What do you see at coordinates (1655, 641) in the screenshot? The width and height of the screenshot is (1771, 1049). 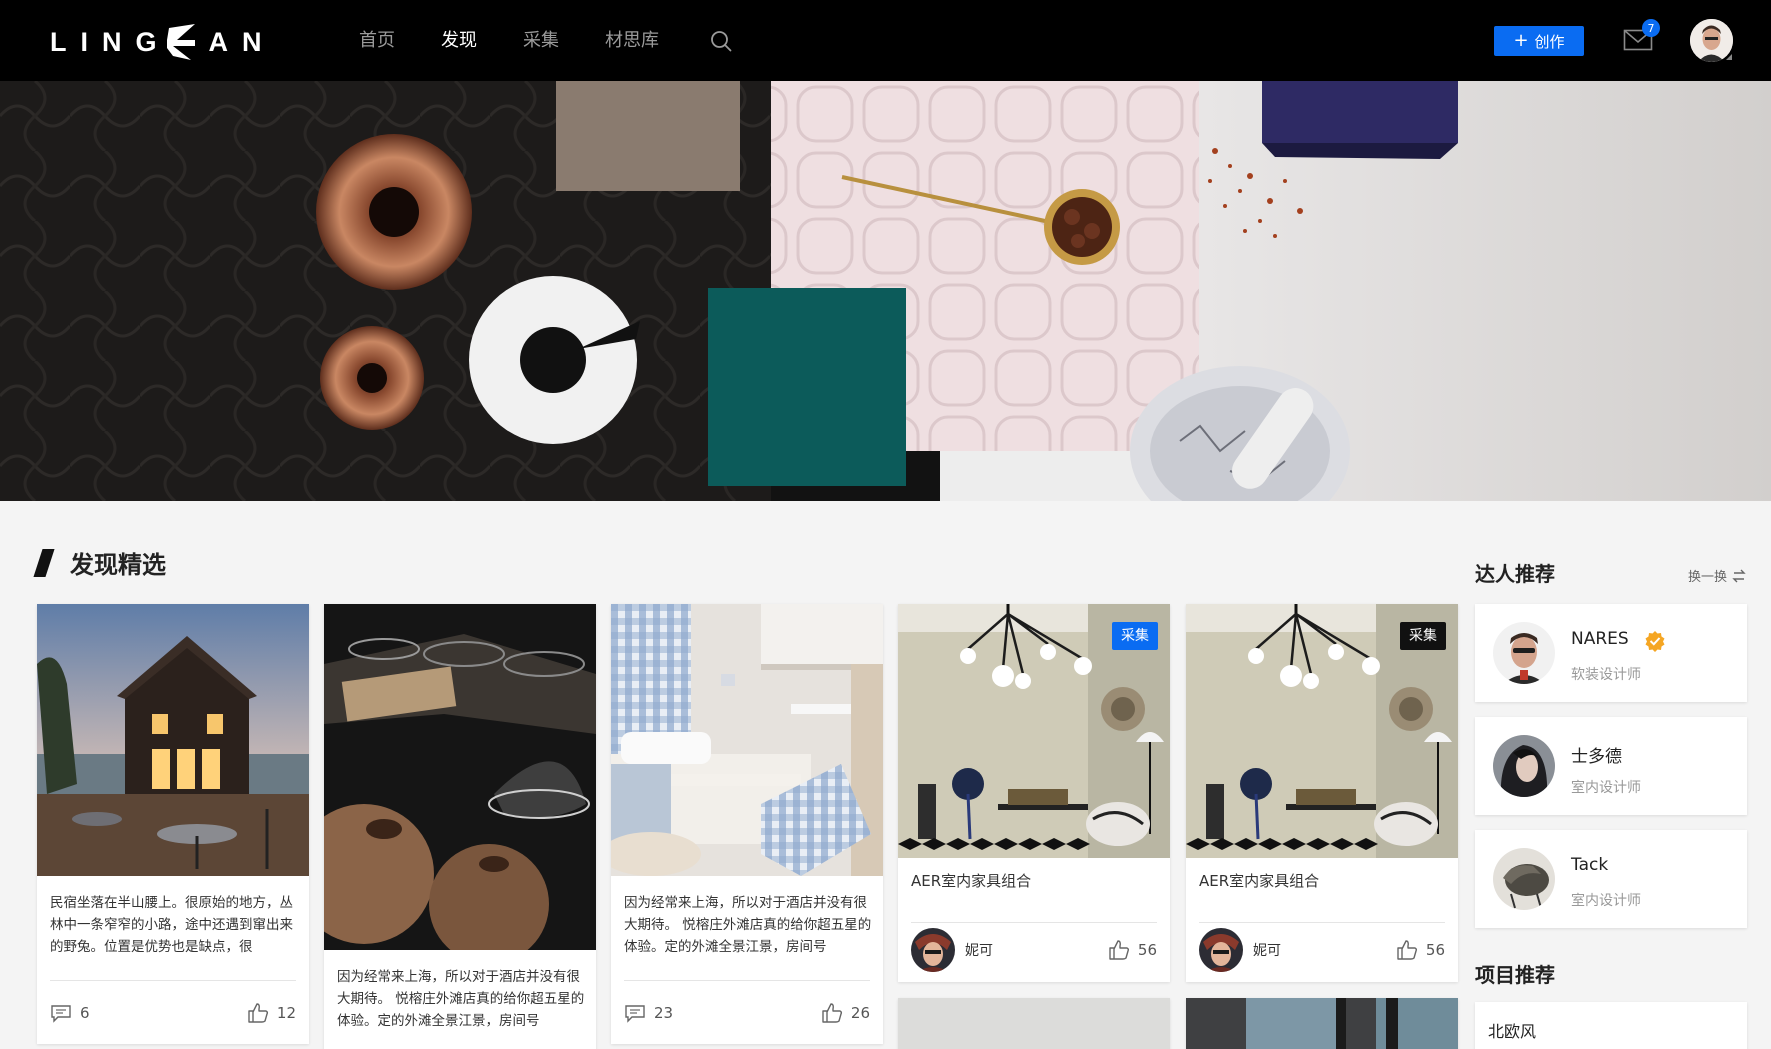 I see `verified-badge-icon` at bounding box center [1655, 641].